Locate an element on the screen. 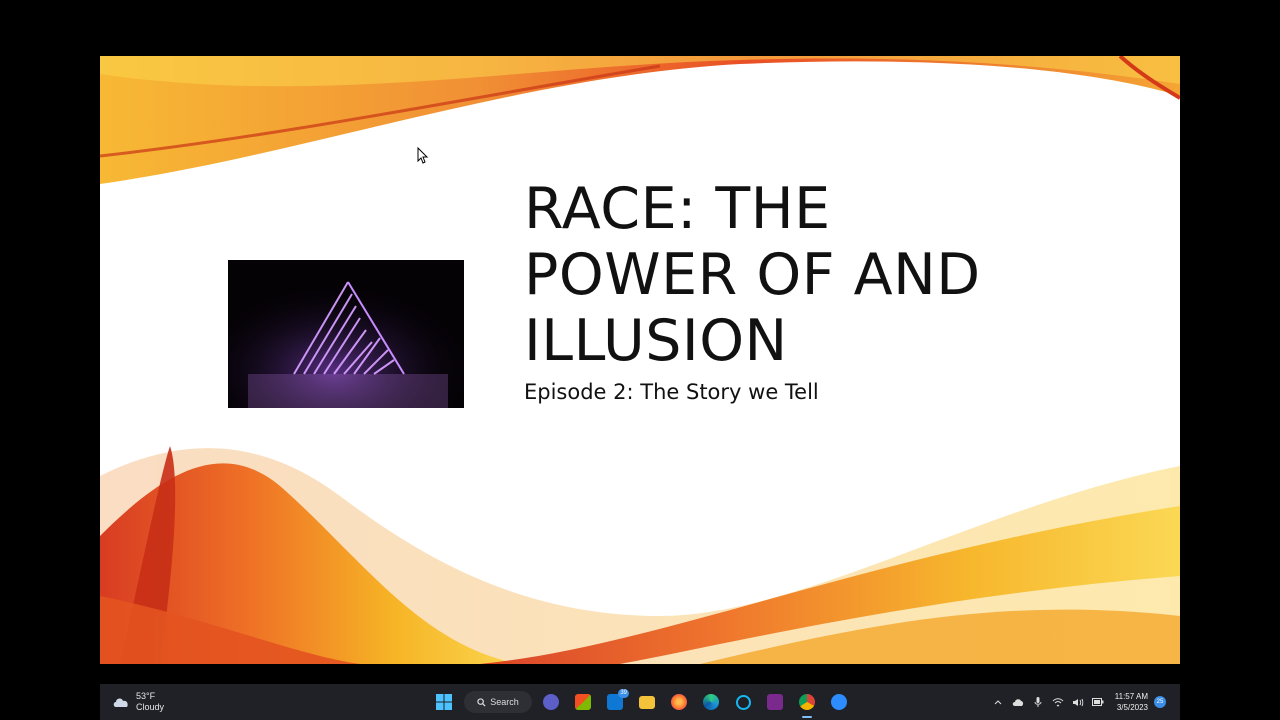 This screenshot has width=1280, height=720. mail-badge: 39 is located at coordinates (623, 693).